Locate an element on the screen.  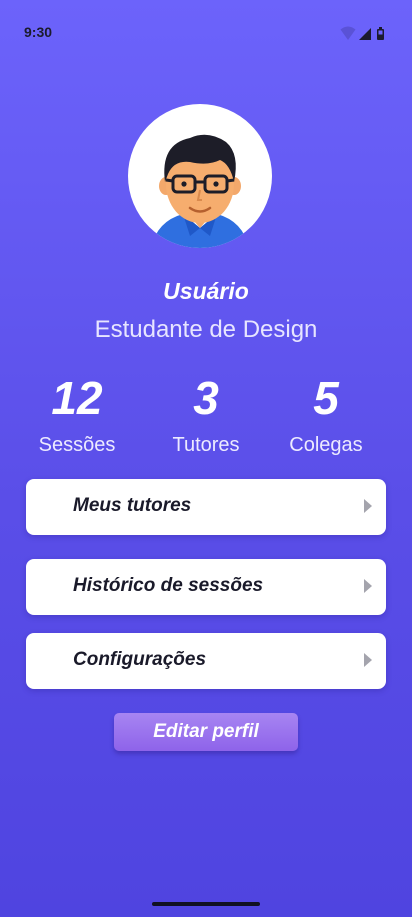
stat-value: 5 is located at coordinates (326, 398).